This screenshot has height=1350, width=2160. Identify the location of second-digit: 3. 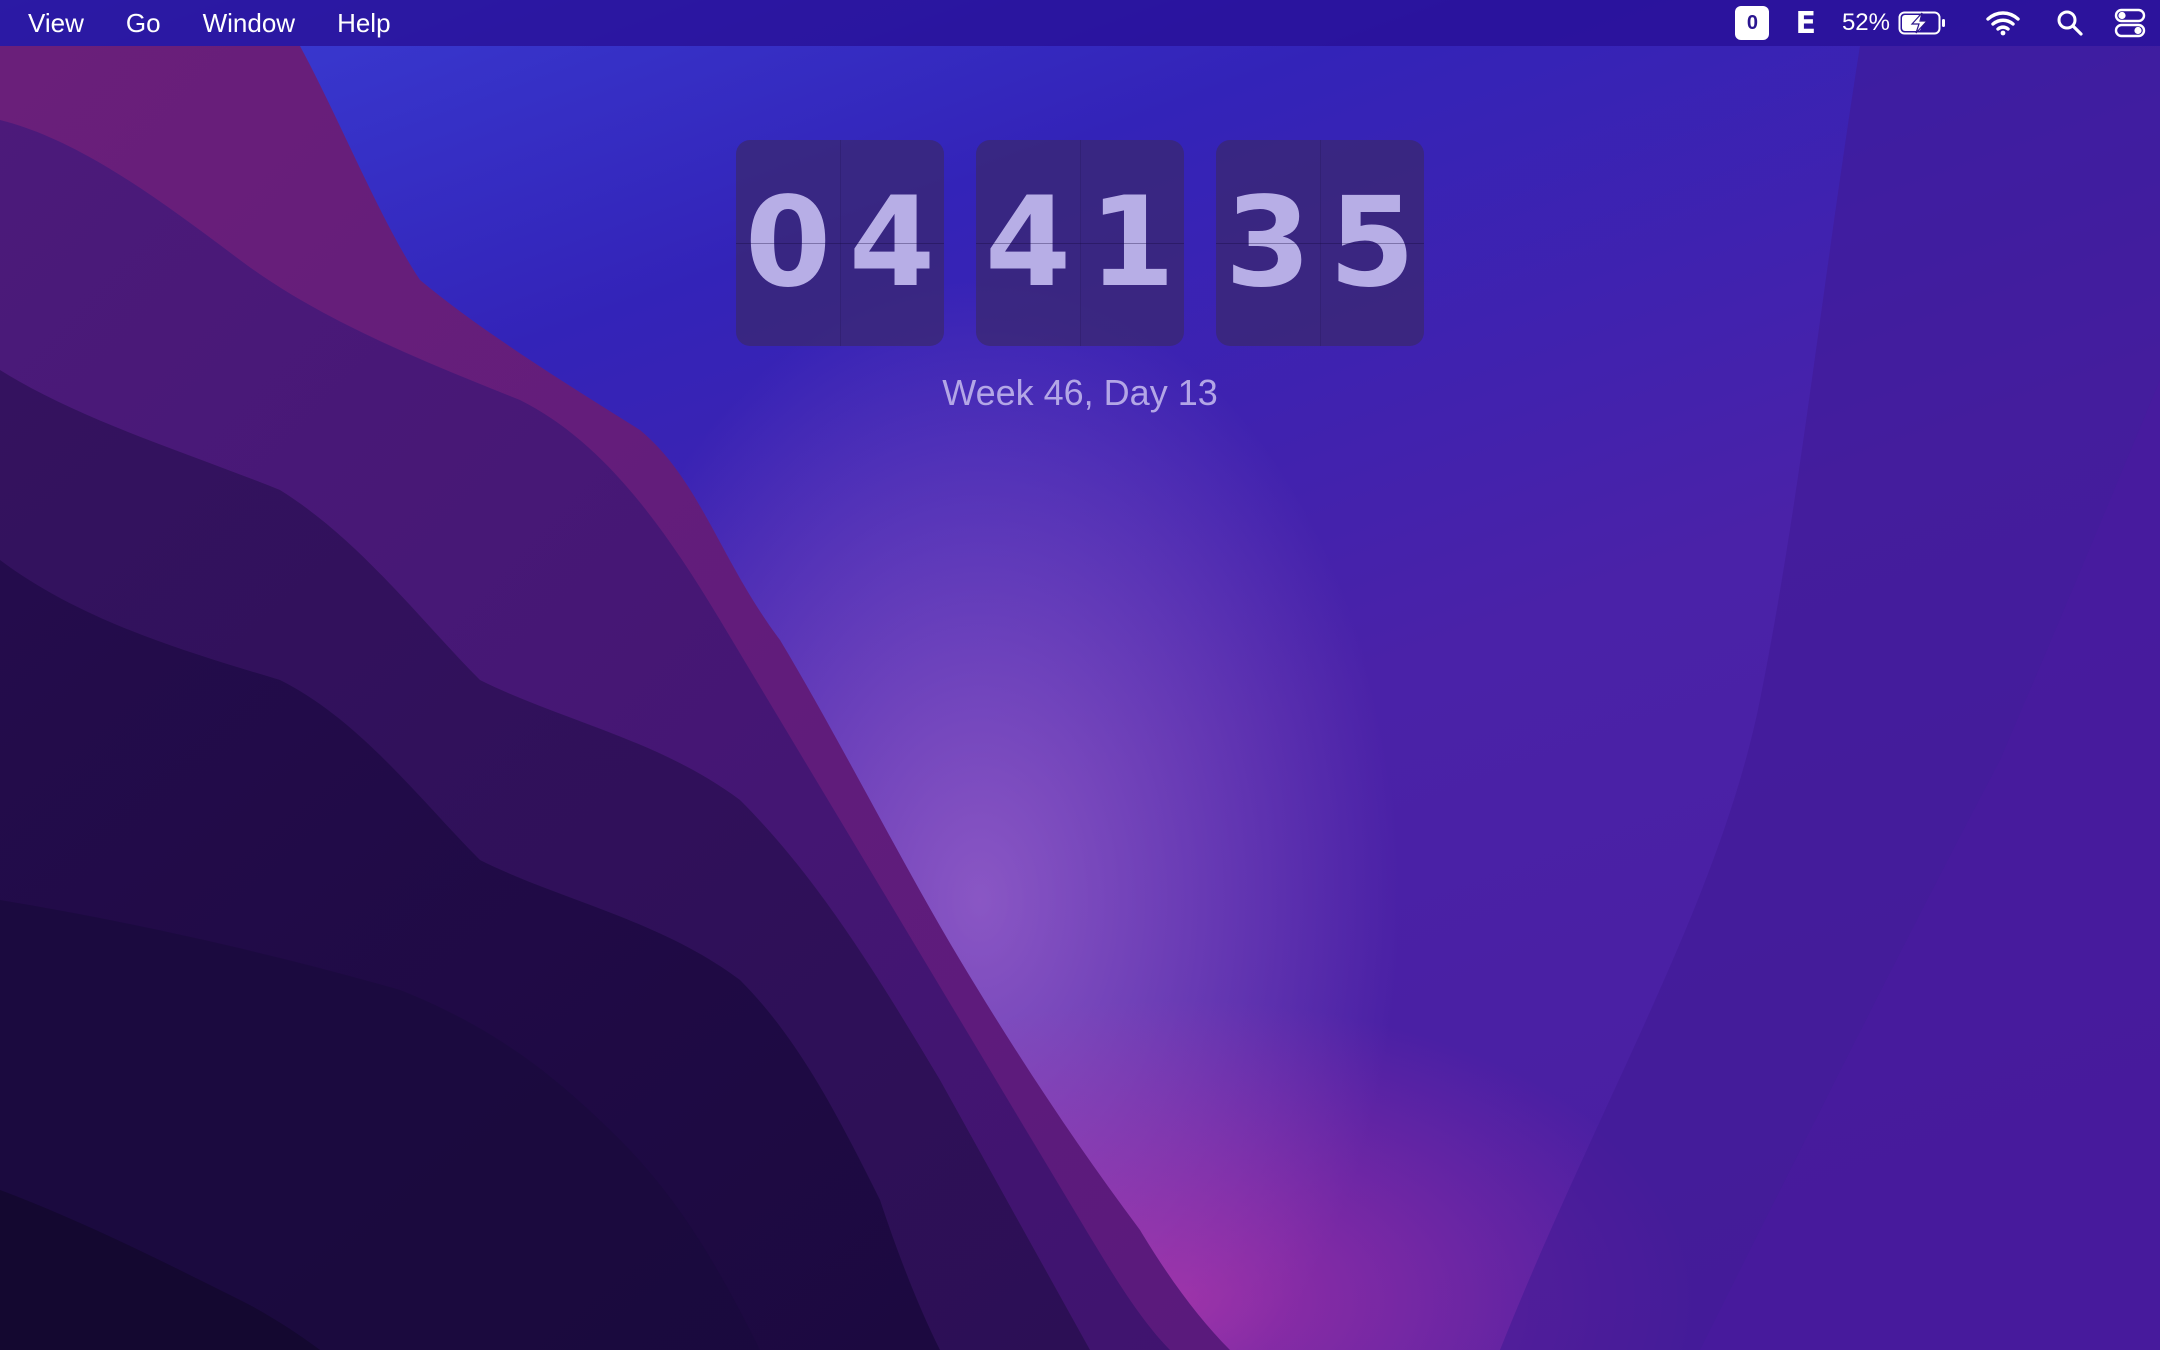
(1268, 243).